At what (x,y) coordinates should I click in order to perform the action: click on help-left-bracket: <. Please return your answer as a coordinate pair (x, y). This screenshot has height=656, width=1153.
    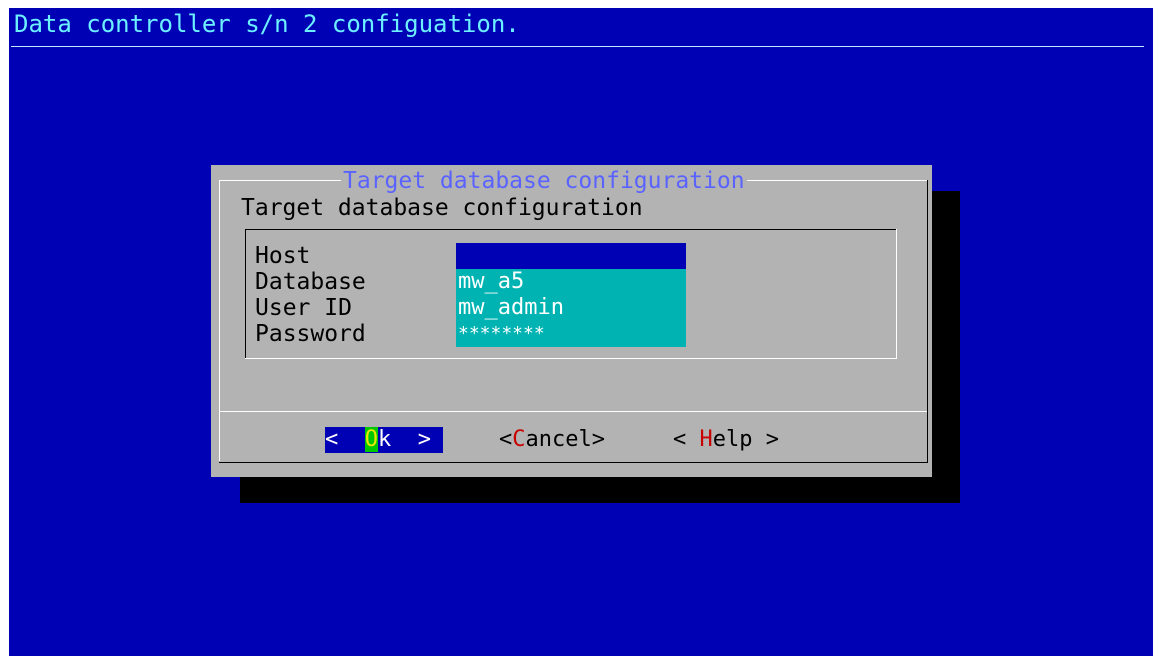
    Looking at the image, I should click on (686, 439).